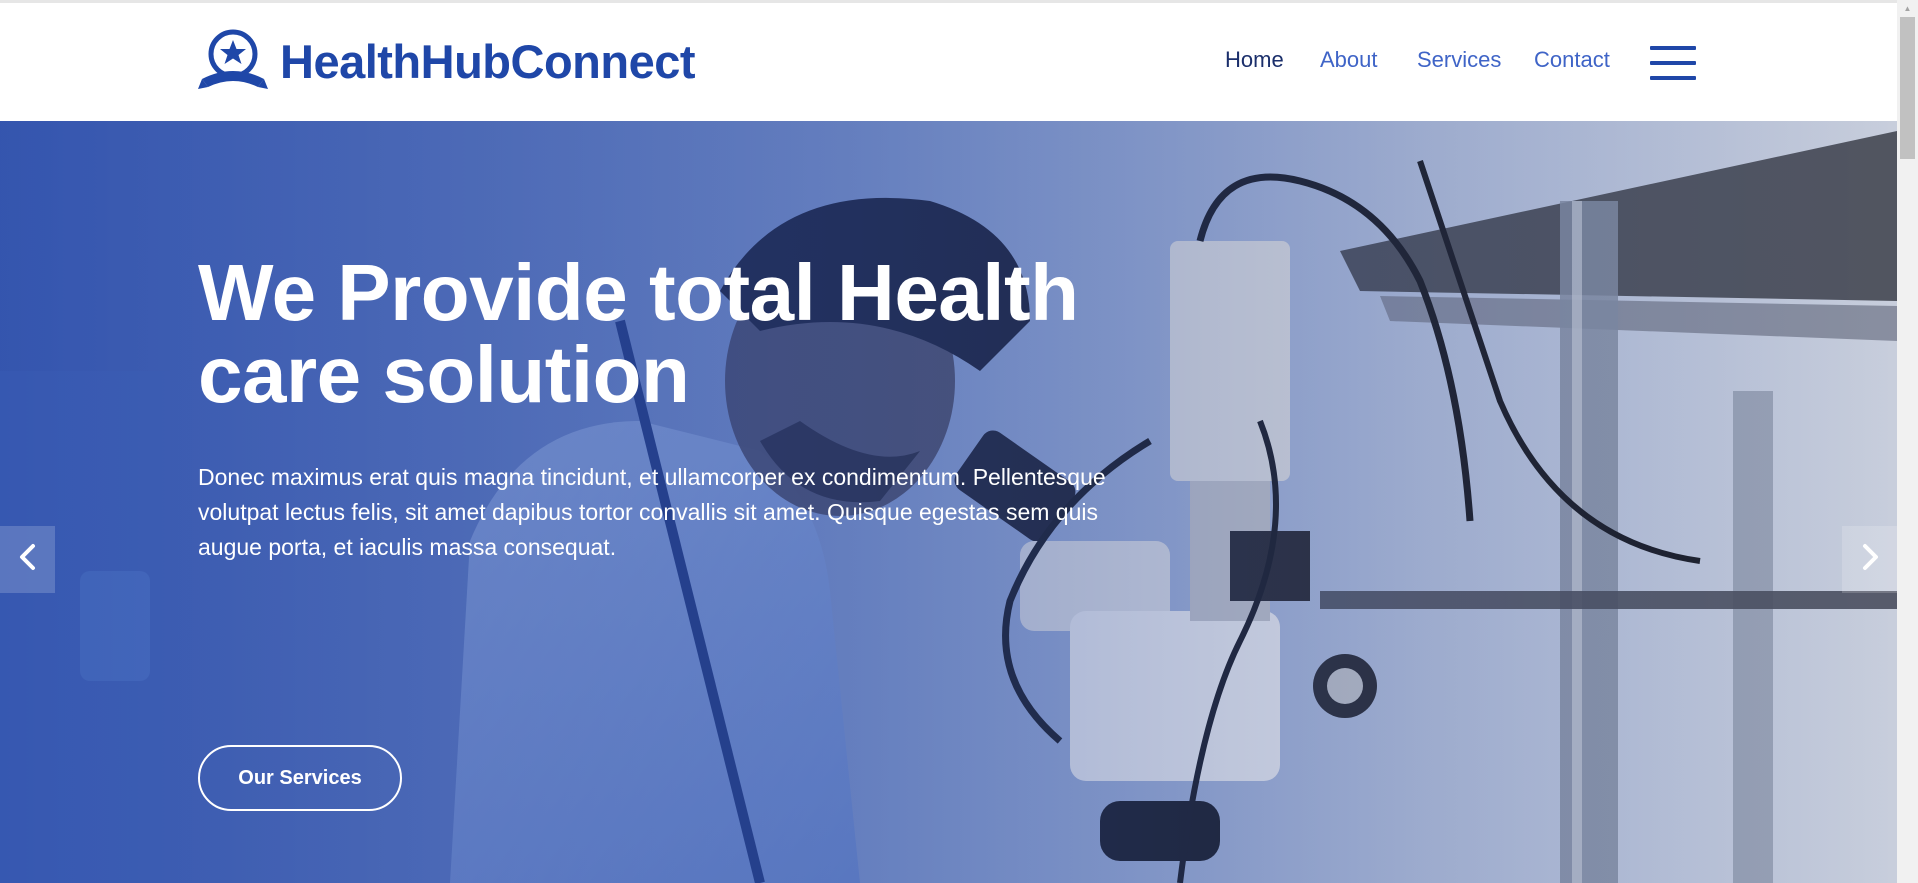 This screenshot has height=883, width=1918. What do you see at coordinates (1673, 63) in the screenshot?
I see `hamburger-menu-icon` at bounding box center [1673, 63].